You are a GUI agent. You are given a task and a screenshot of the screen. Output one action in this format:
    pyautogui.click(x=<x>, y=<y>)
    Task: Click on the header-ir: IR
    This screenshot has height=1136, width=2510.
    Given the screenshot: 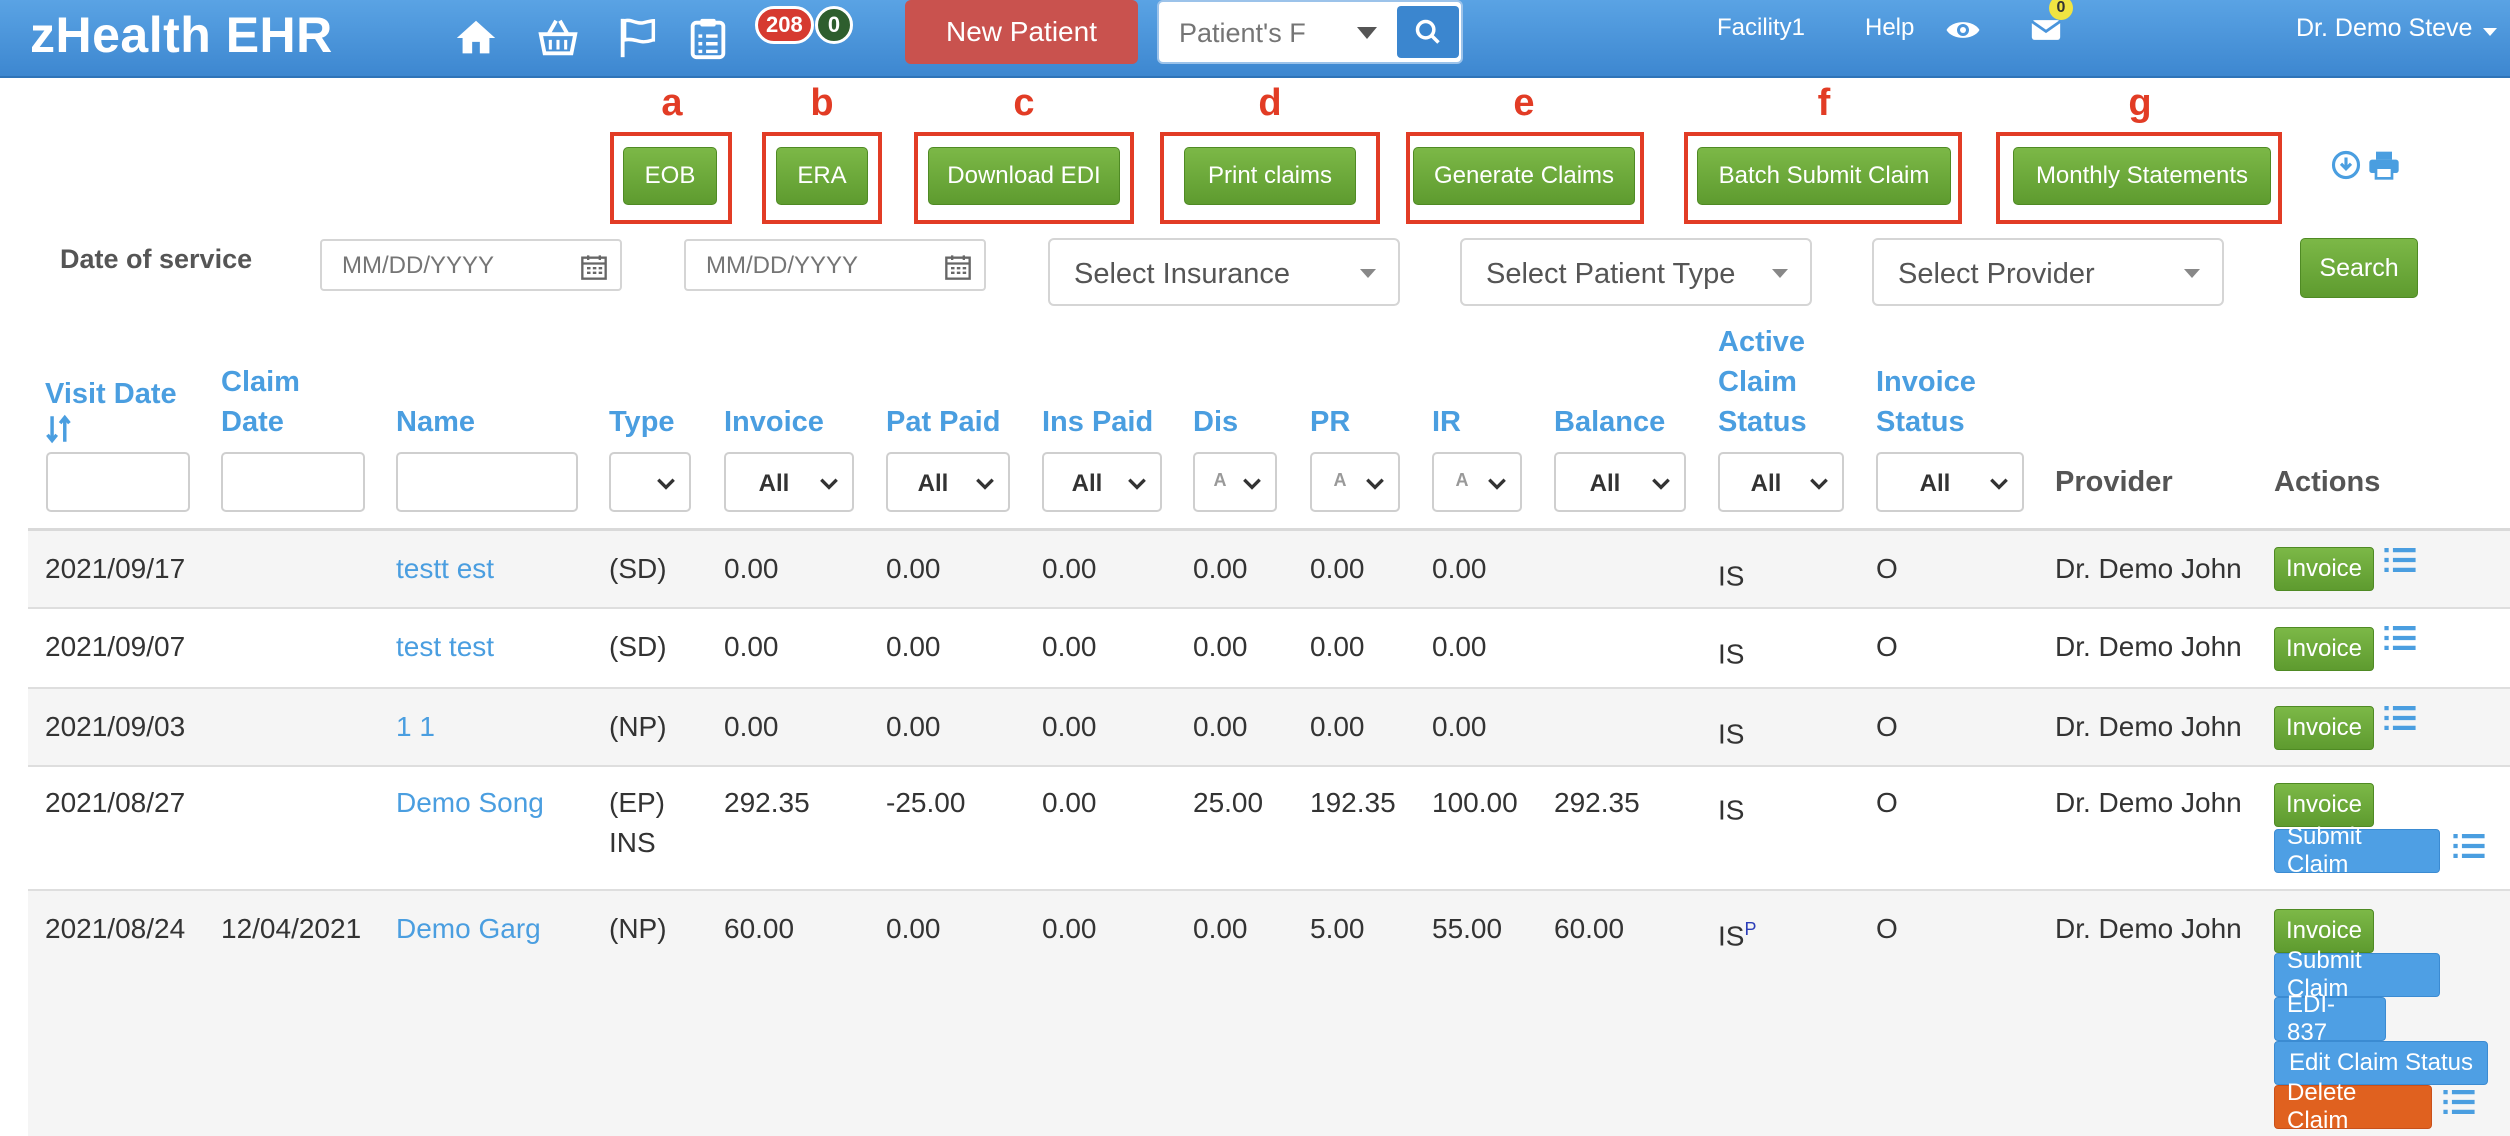 What is the action you would take?
    pyautogui.click(x=1446, y=422)
    